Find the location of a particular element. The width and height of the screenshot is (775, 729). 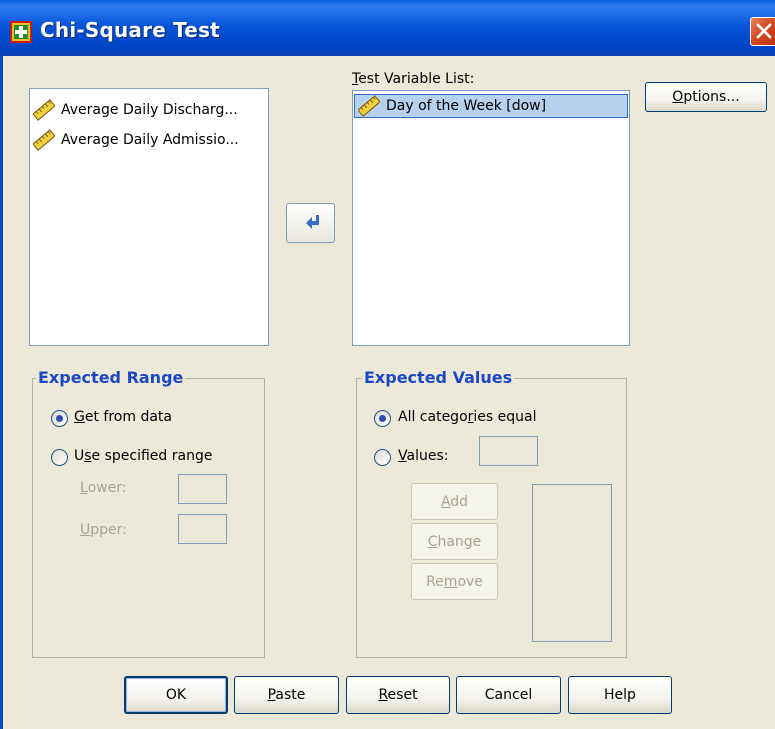

arrow-left-icon is located at coordinates (312, 222).